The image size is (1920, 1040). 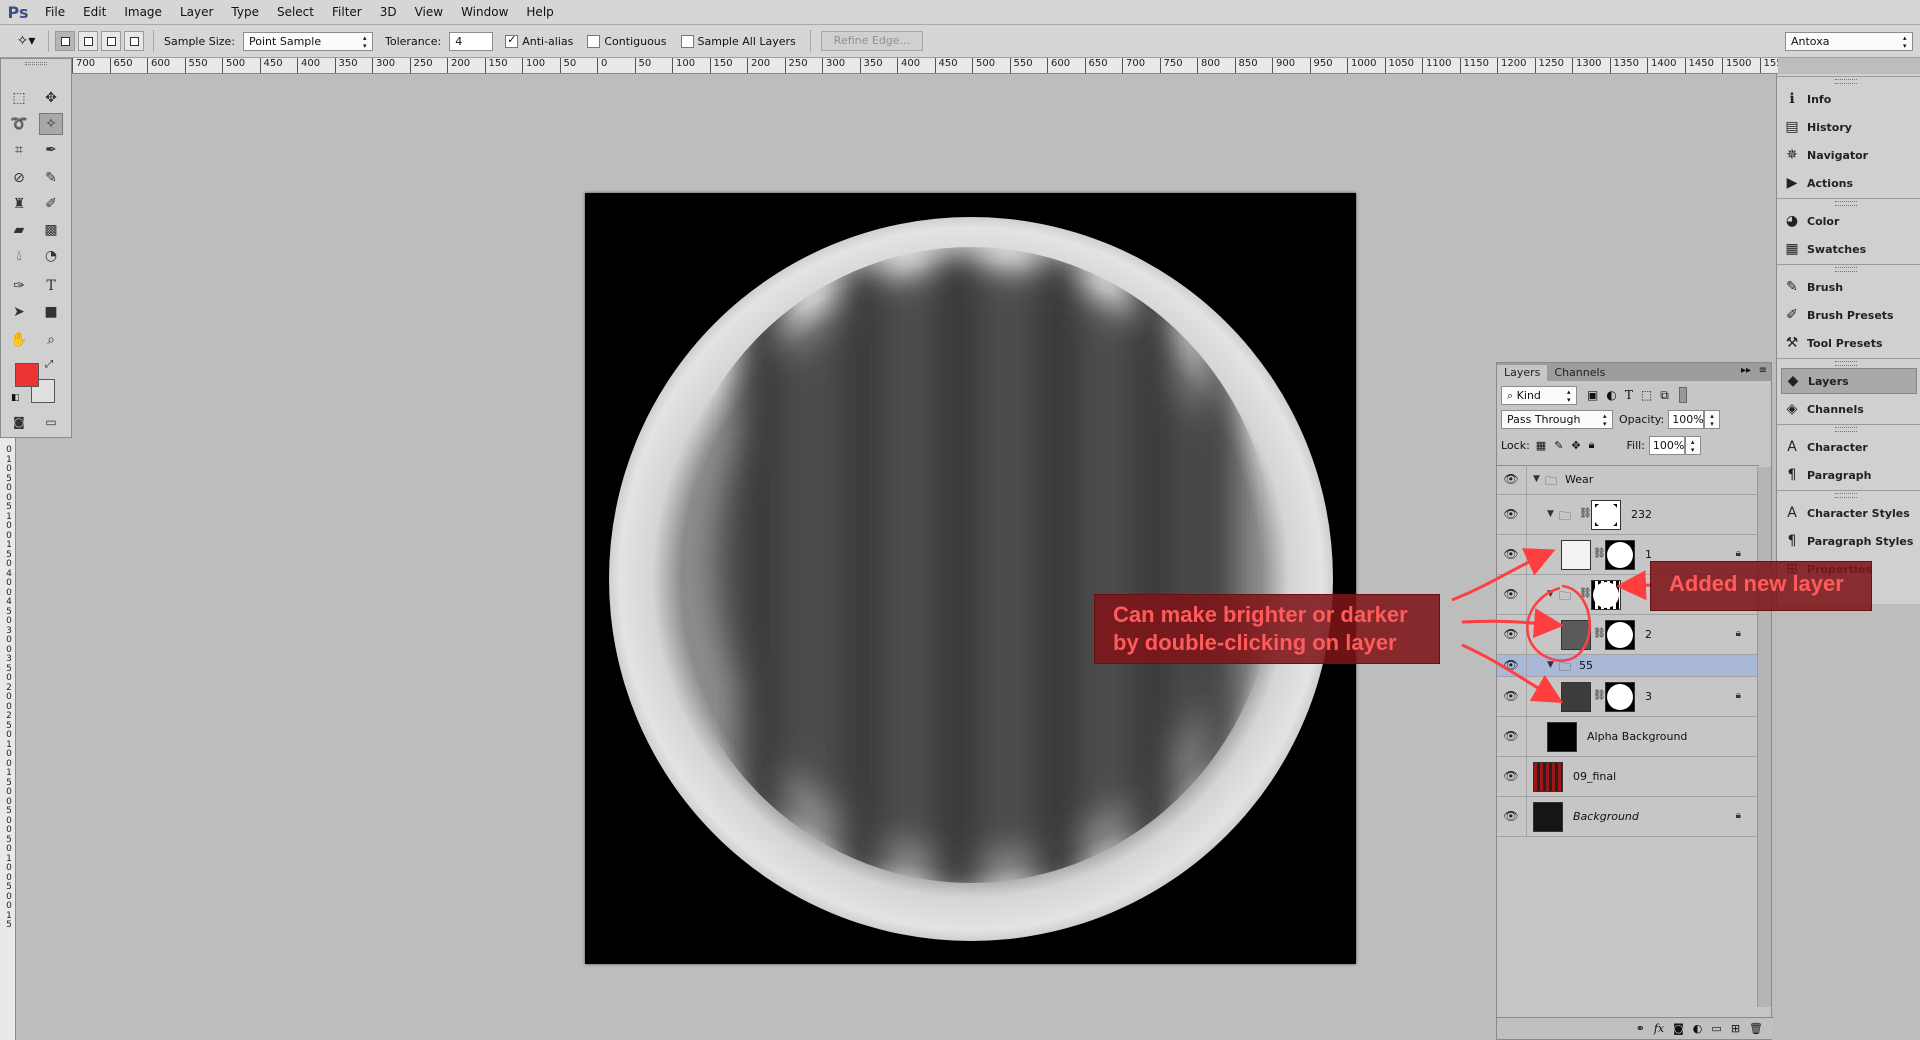 I want to click on new-selection-button, so click(x=65, y=41).